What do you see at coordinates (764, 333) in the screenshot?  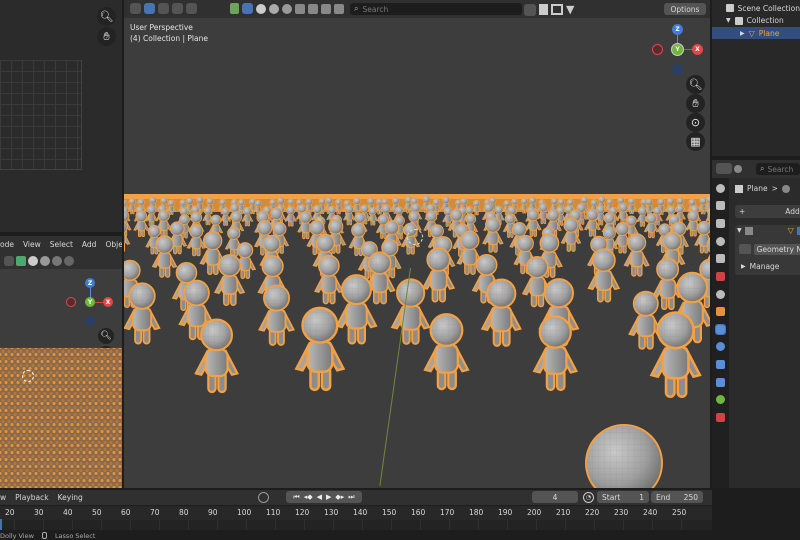 I see `properties-content: Plane > + Add ▼ ▽ Geometry N ▶ Manage` at bounding box center [764, 333].